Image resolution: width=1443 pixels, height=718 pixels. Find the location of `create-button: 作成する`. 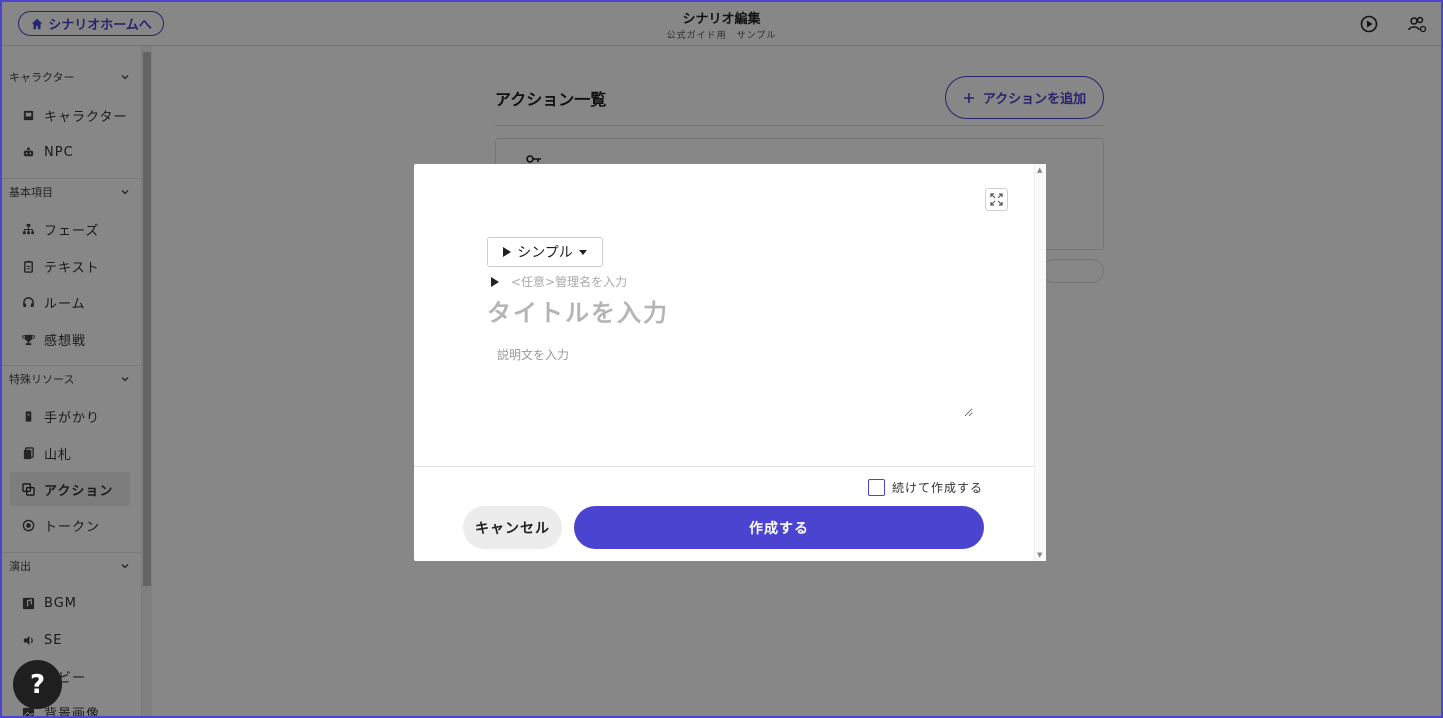

create-button: 作成する is located at coordinates (779, 527).